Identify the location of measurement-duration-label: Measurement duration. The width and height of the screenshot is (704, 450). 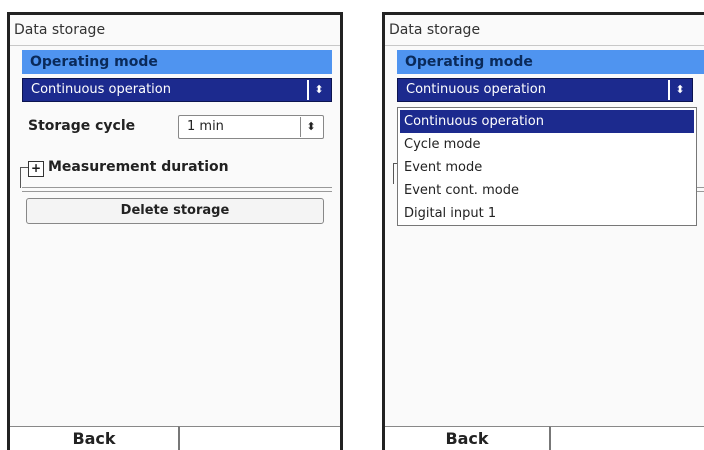
(138, 167).